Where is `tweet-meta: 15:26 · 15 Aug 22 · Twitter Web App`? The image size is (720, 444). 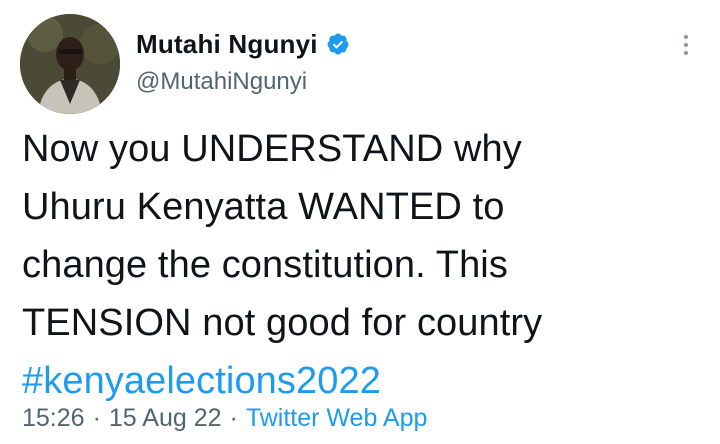 tweet-meta: 15:26 · 15 Aug 22 · Twitter Web App is located at coordinates (224, 418).